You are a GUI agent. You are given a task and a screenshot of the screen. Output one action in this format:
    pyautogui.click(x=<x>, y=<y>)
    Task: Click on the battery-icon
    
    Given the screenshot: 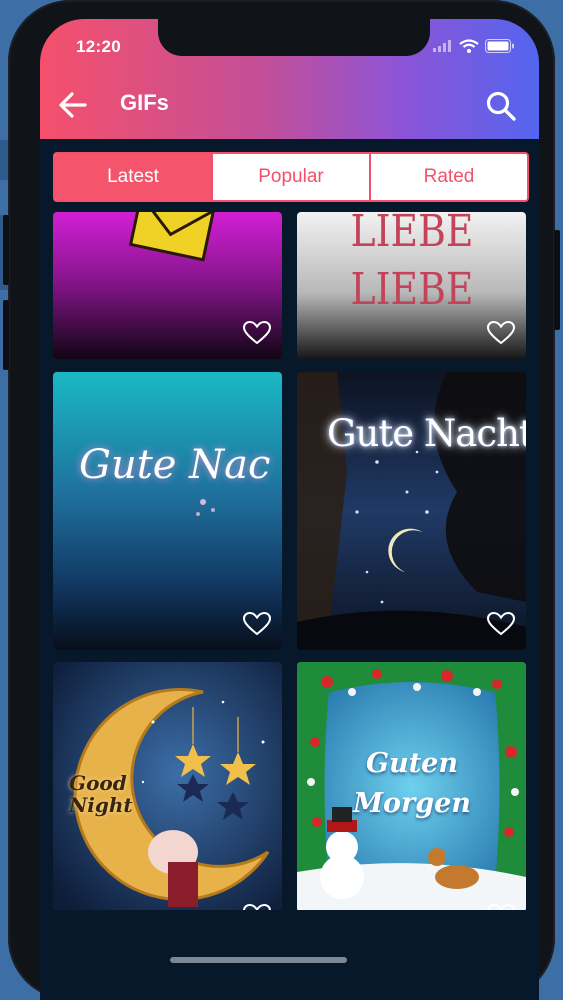 What is the action you would take?
    pyautogui.click(x=499, y=46)
    